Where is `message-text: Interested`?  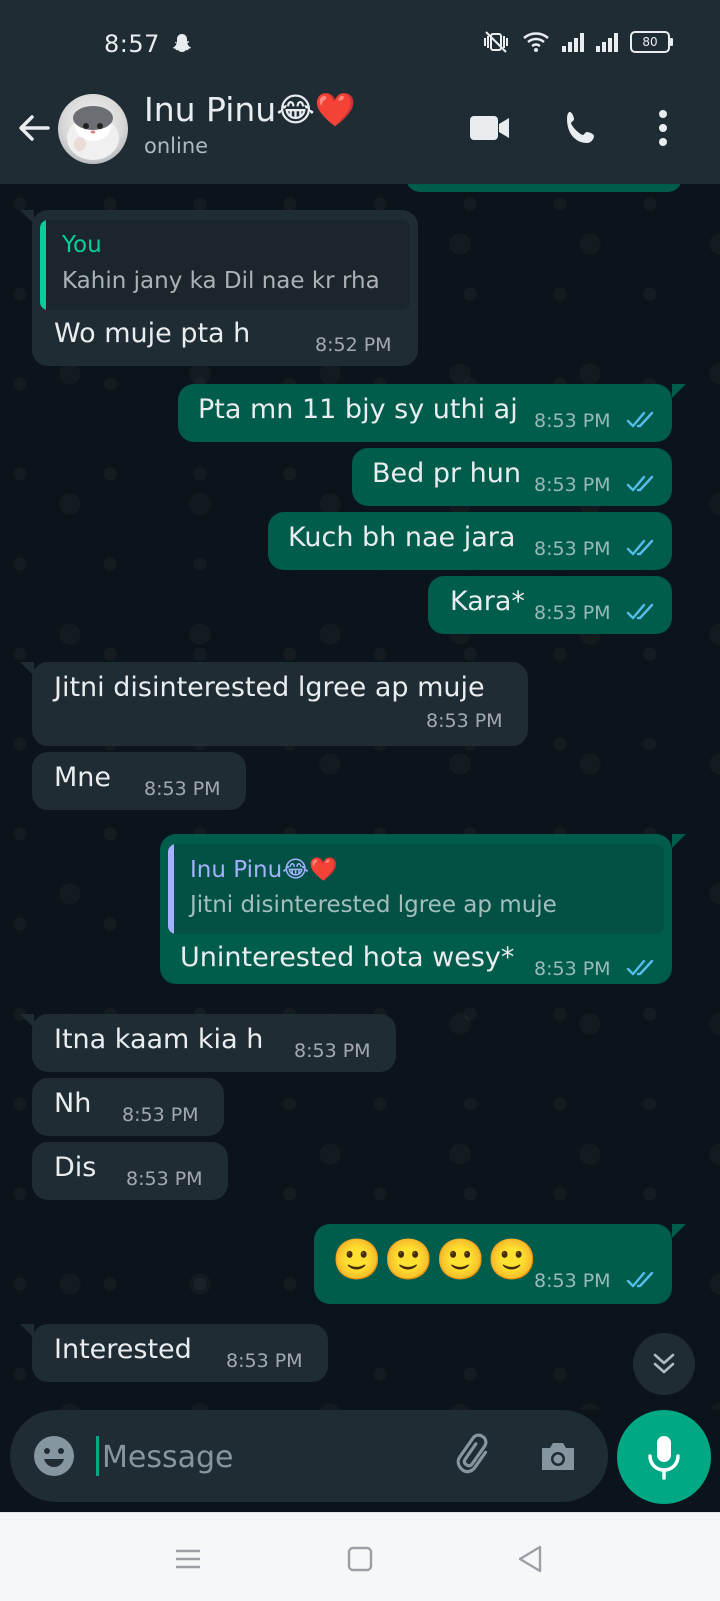 message-text: Interested is located at coordinates (123, 1349).